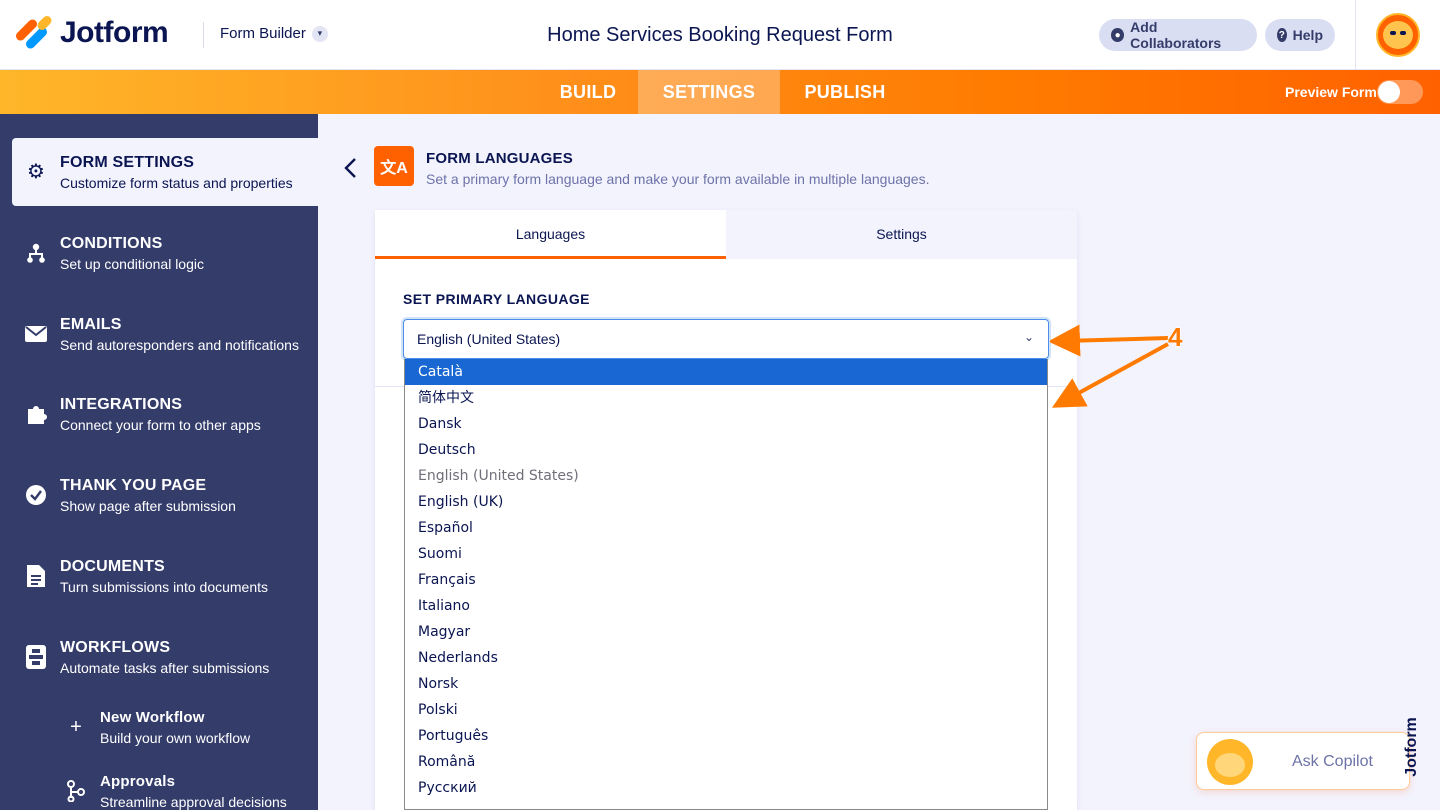  What do you see at coordinates (152, 717) in the screenshot?
I see `sidebar-item-title: New Workflow` at bounding box center [152, 717].